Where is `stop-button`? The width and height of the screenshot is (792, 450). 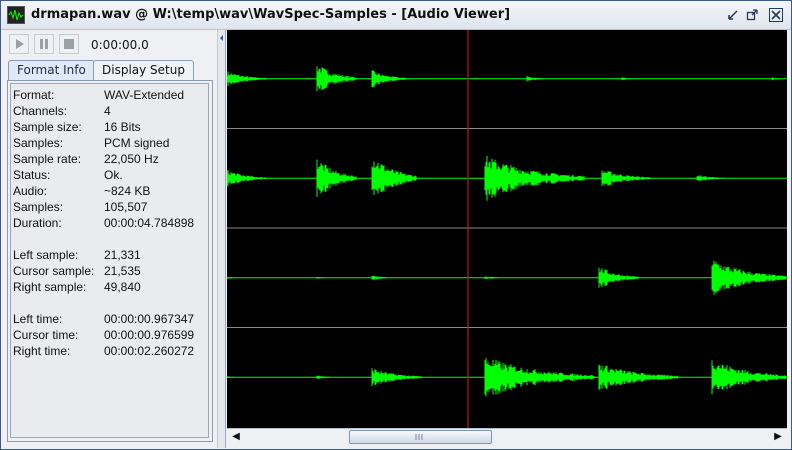
stop-button is located at coordinates (69, 44).